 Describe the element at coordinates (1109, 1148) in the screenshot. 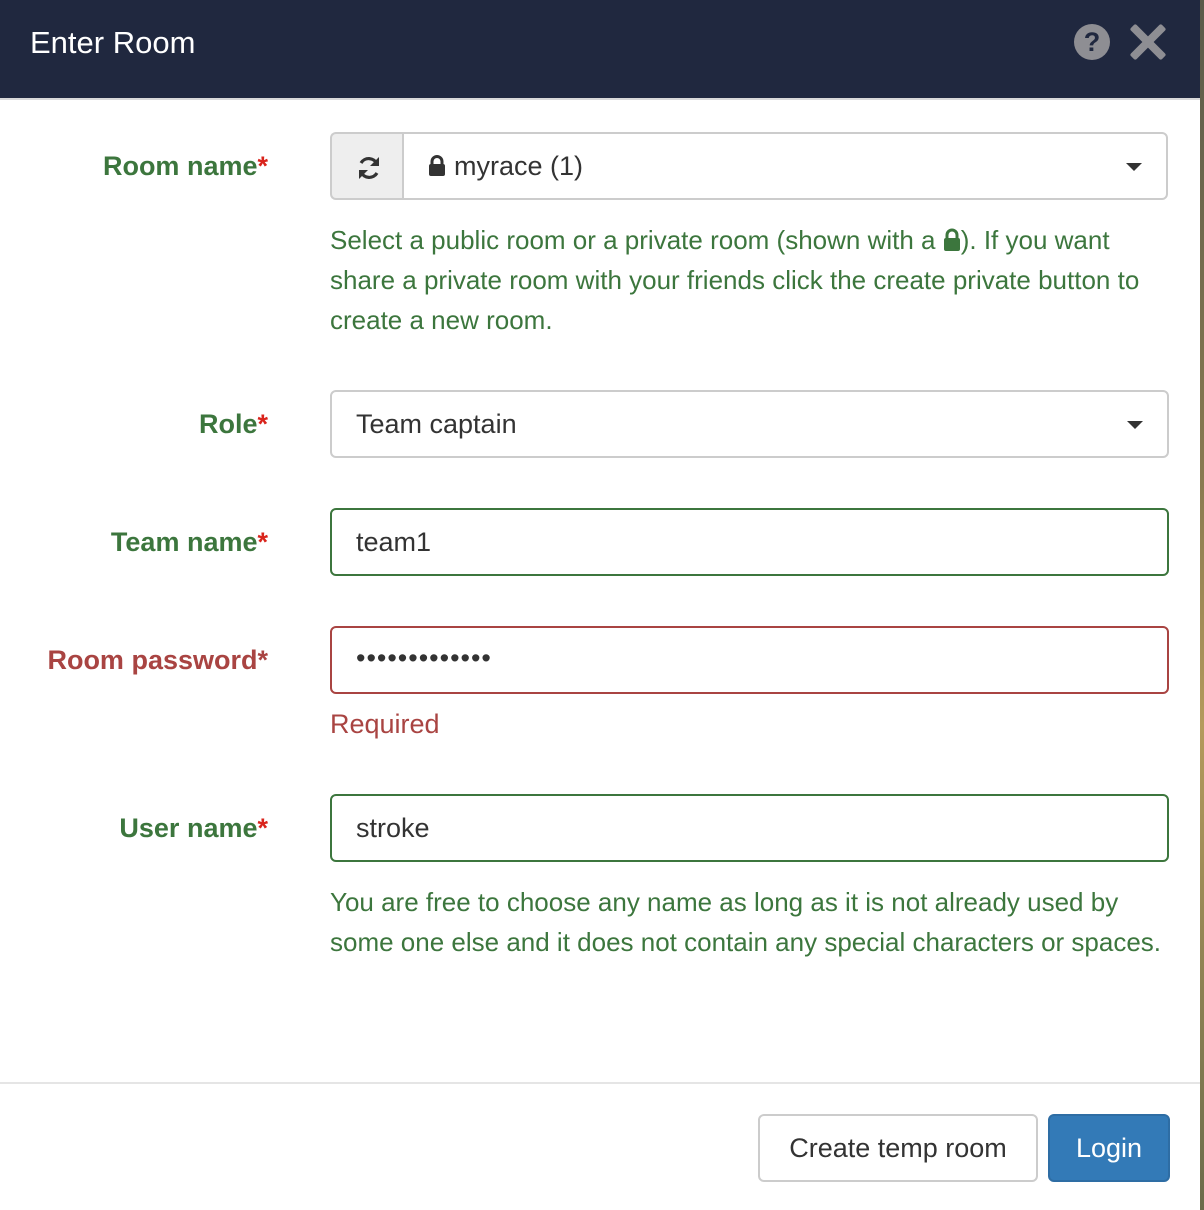

I see `login-button: Login` at that location.